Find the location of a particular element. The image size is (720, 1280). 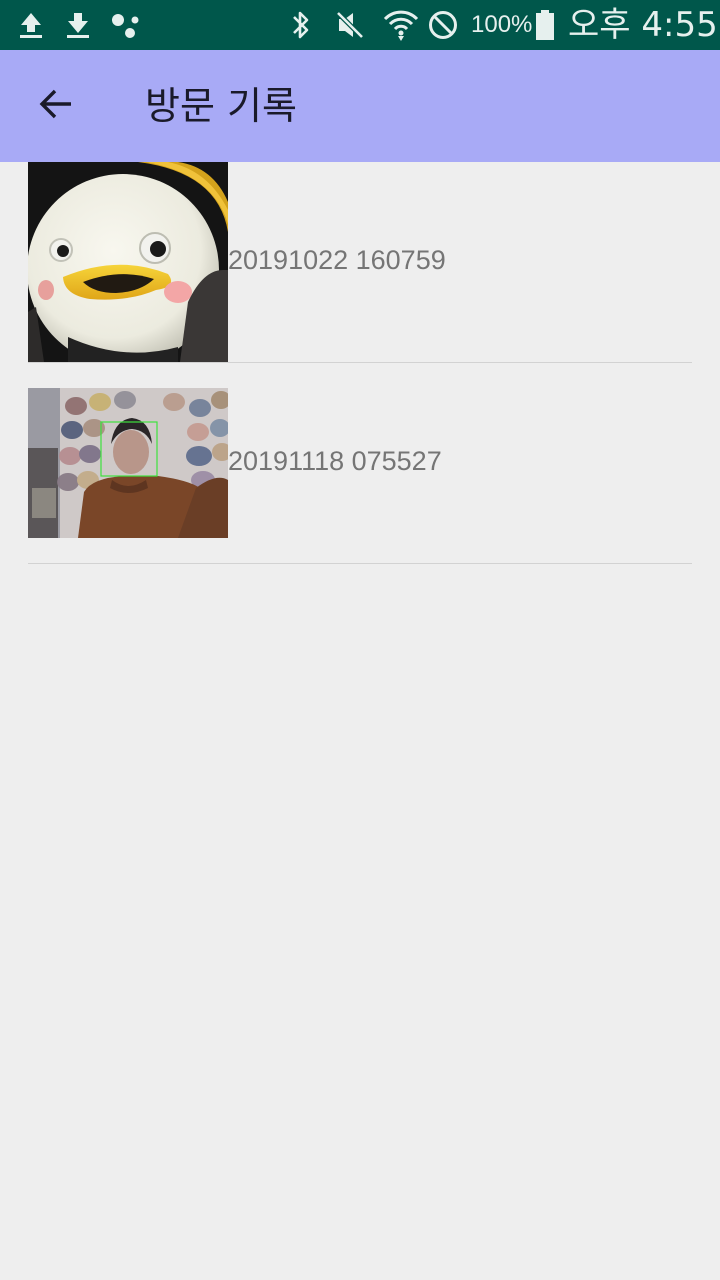

status-bar: 100% 오후 4:55 is located at coordinates (360, 25).